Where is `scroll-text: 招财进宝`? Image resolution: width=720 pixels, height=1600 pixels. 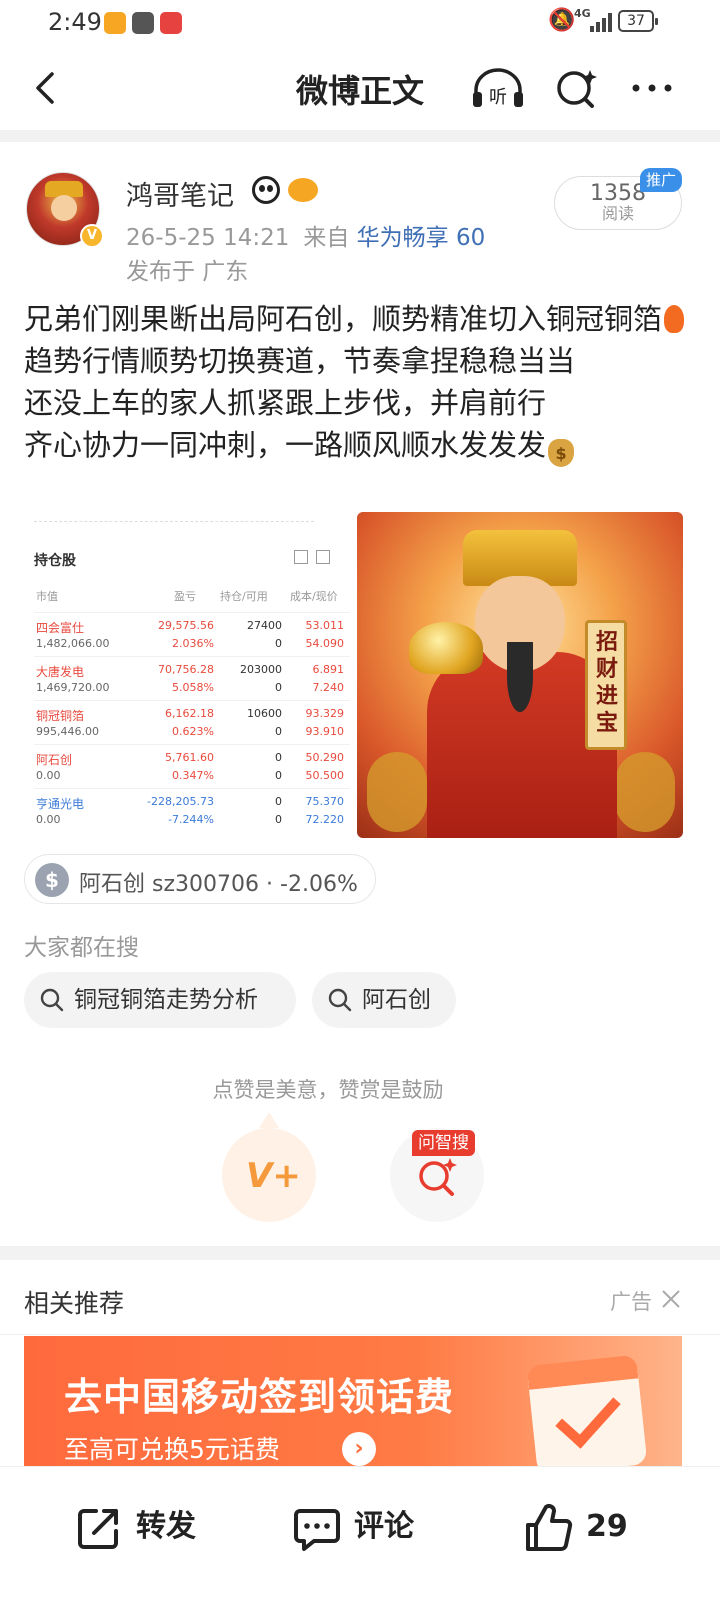 scroll-text: 招财进宝 is located at coordinates (606, 683).